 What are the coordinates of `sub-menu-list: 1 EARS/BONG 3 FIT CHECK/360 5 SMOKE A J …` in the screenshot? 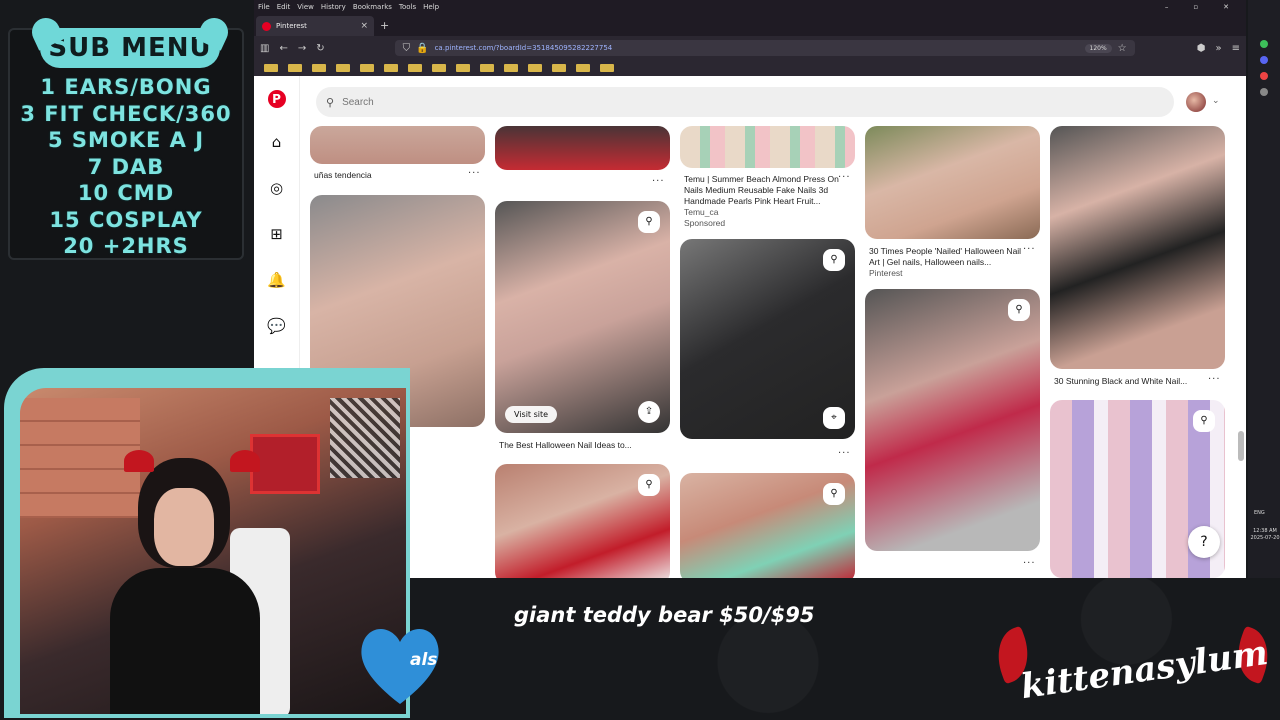 It's located at (126, 167).